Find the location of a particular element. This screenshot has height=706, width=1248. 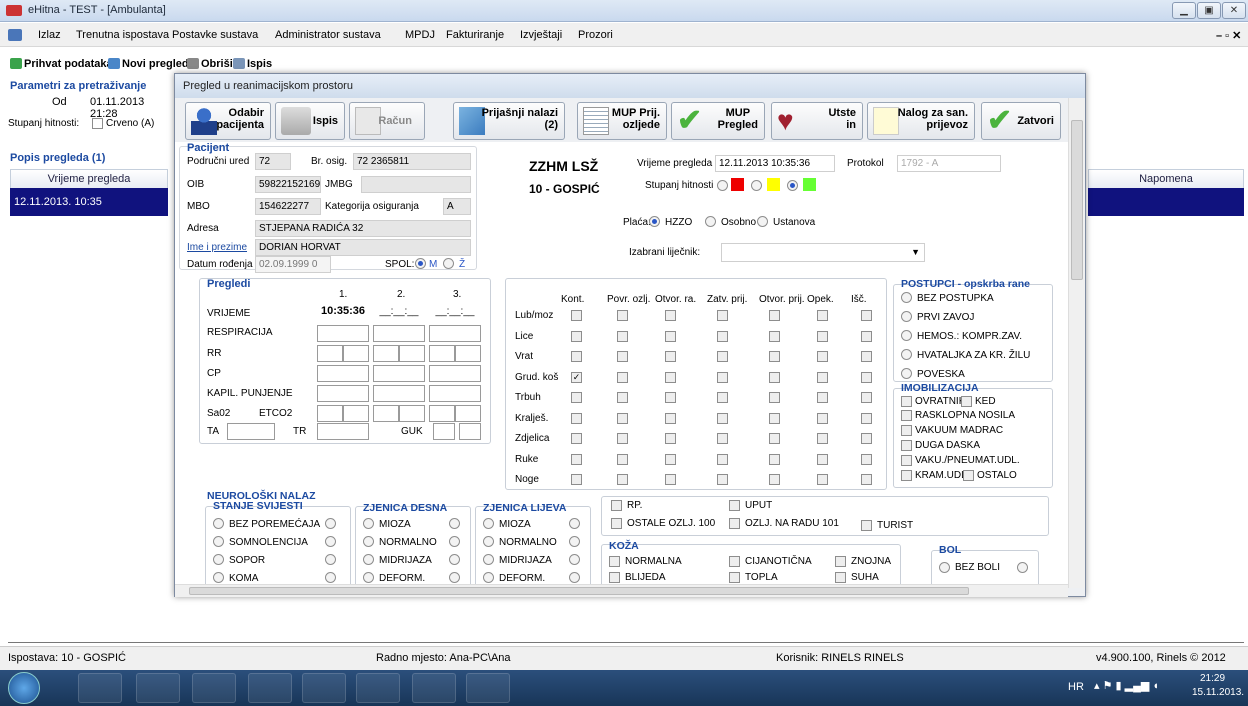

od-input: 01.11.2013 21:28 is located at coordinates (132, 108).